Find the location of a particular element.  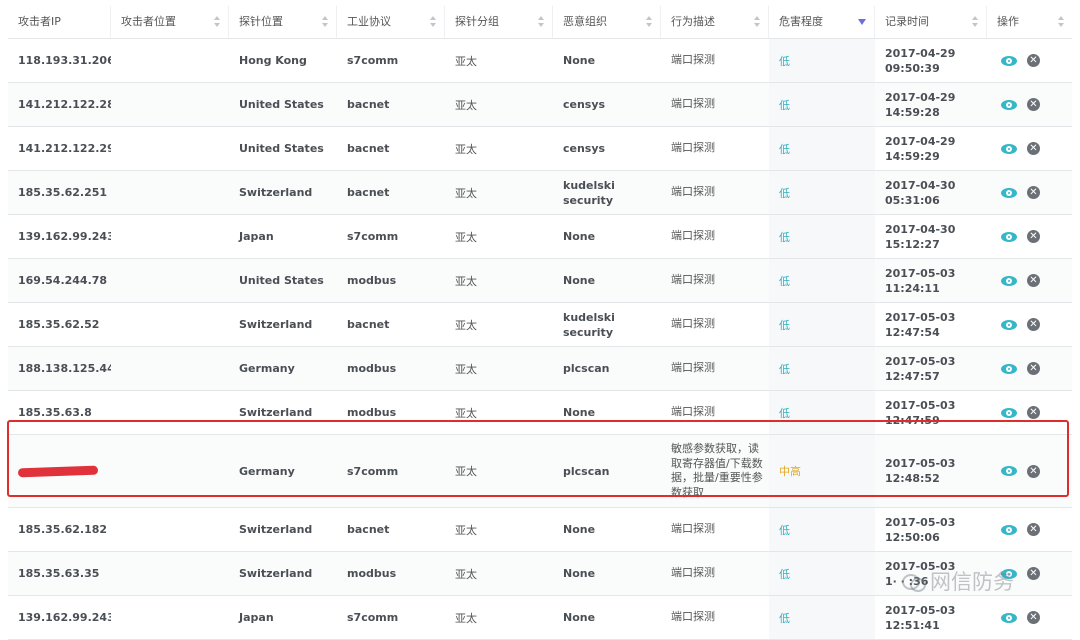

probe-location: Germany is located at coordinates (267, 368).